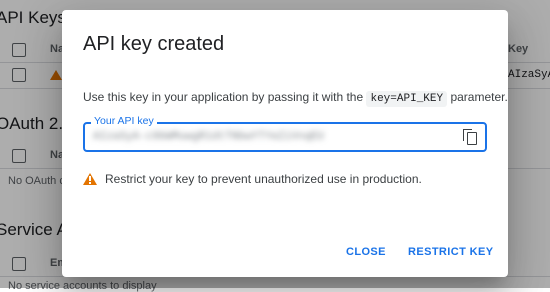  What do you see at coordinates (154, 44) in the screenshot?
I see `dialog-title: API key created` at bounding box center [154, 44].